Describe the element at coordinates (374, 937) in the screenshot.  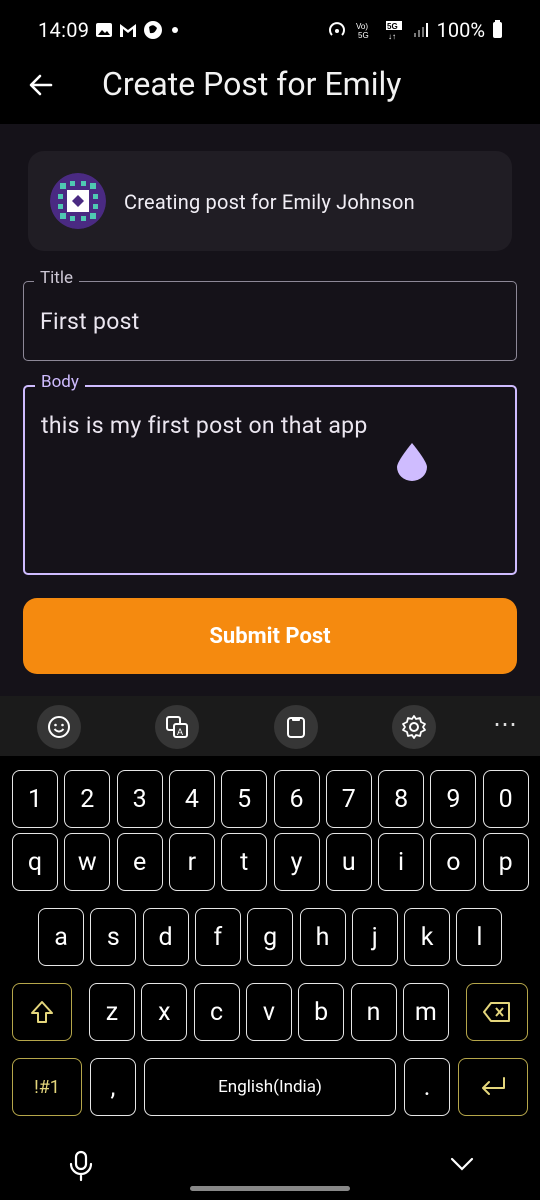
I see `key-j: j` at that location.